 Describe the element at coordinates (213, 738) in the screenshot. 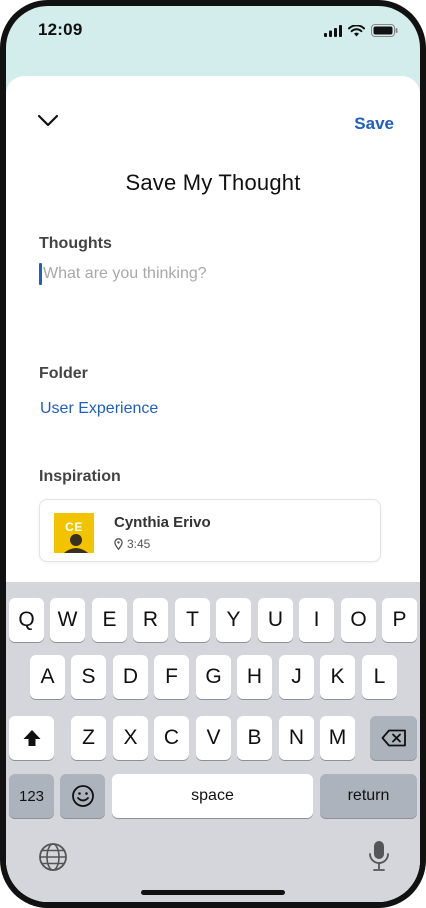

I see `key-v: V` at that location.